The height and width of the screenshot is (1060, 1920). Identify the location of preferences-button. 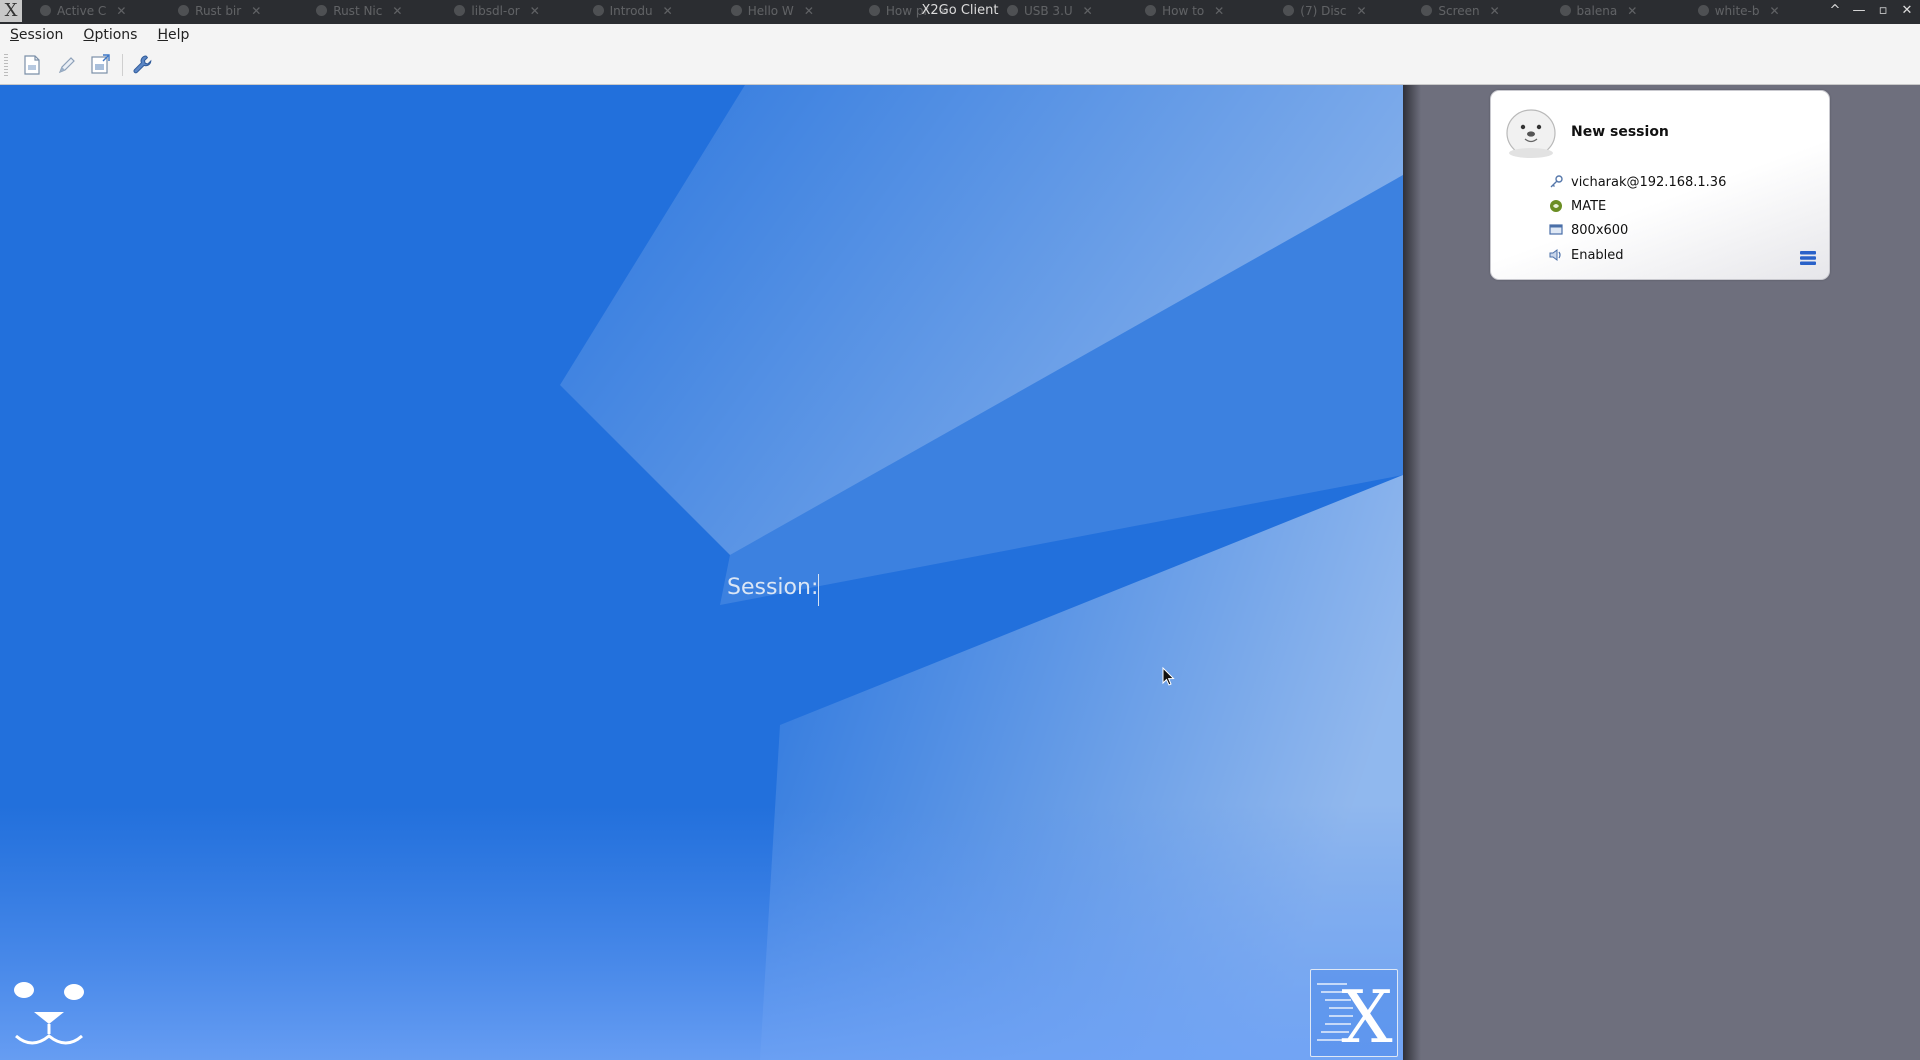
(143, 65).